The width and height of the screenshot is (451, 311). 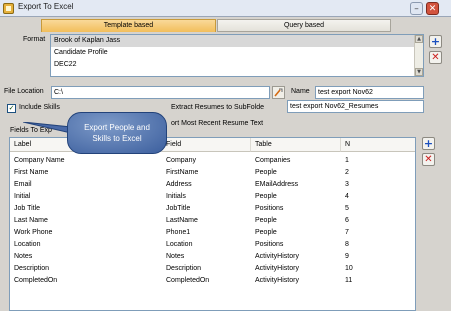 What do you see at coordinates (419, 72) in the screenshot?
I see `scroll-down-icon: ▼` at bounding box center [419, 72].